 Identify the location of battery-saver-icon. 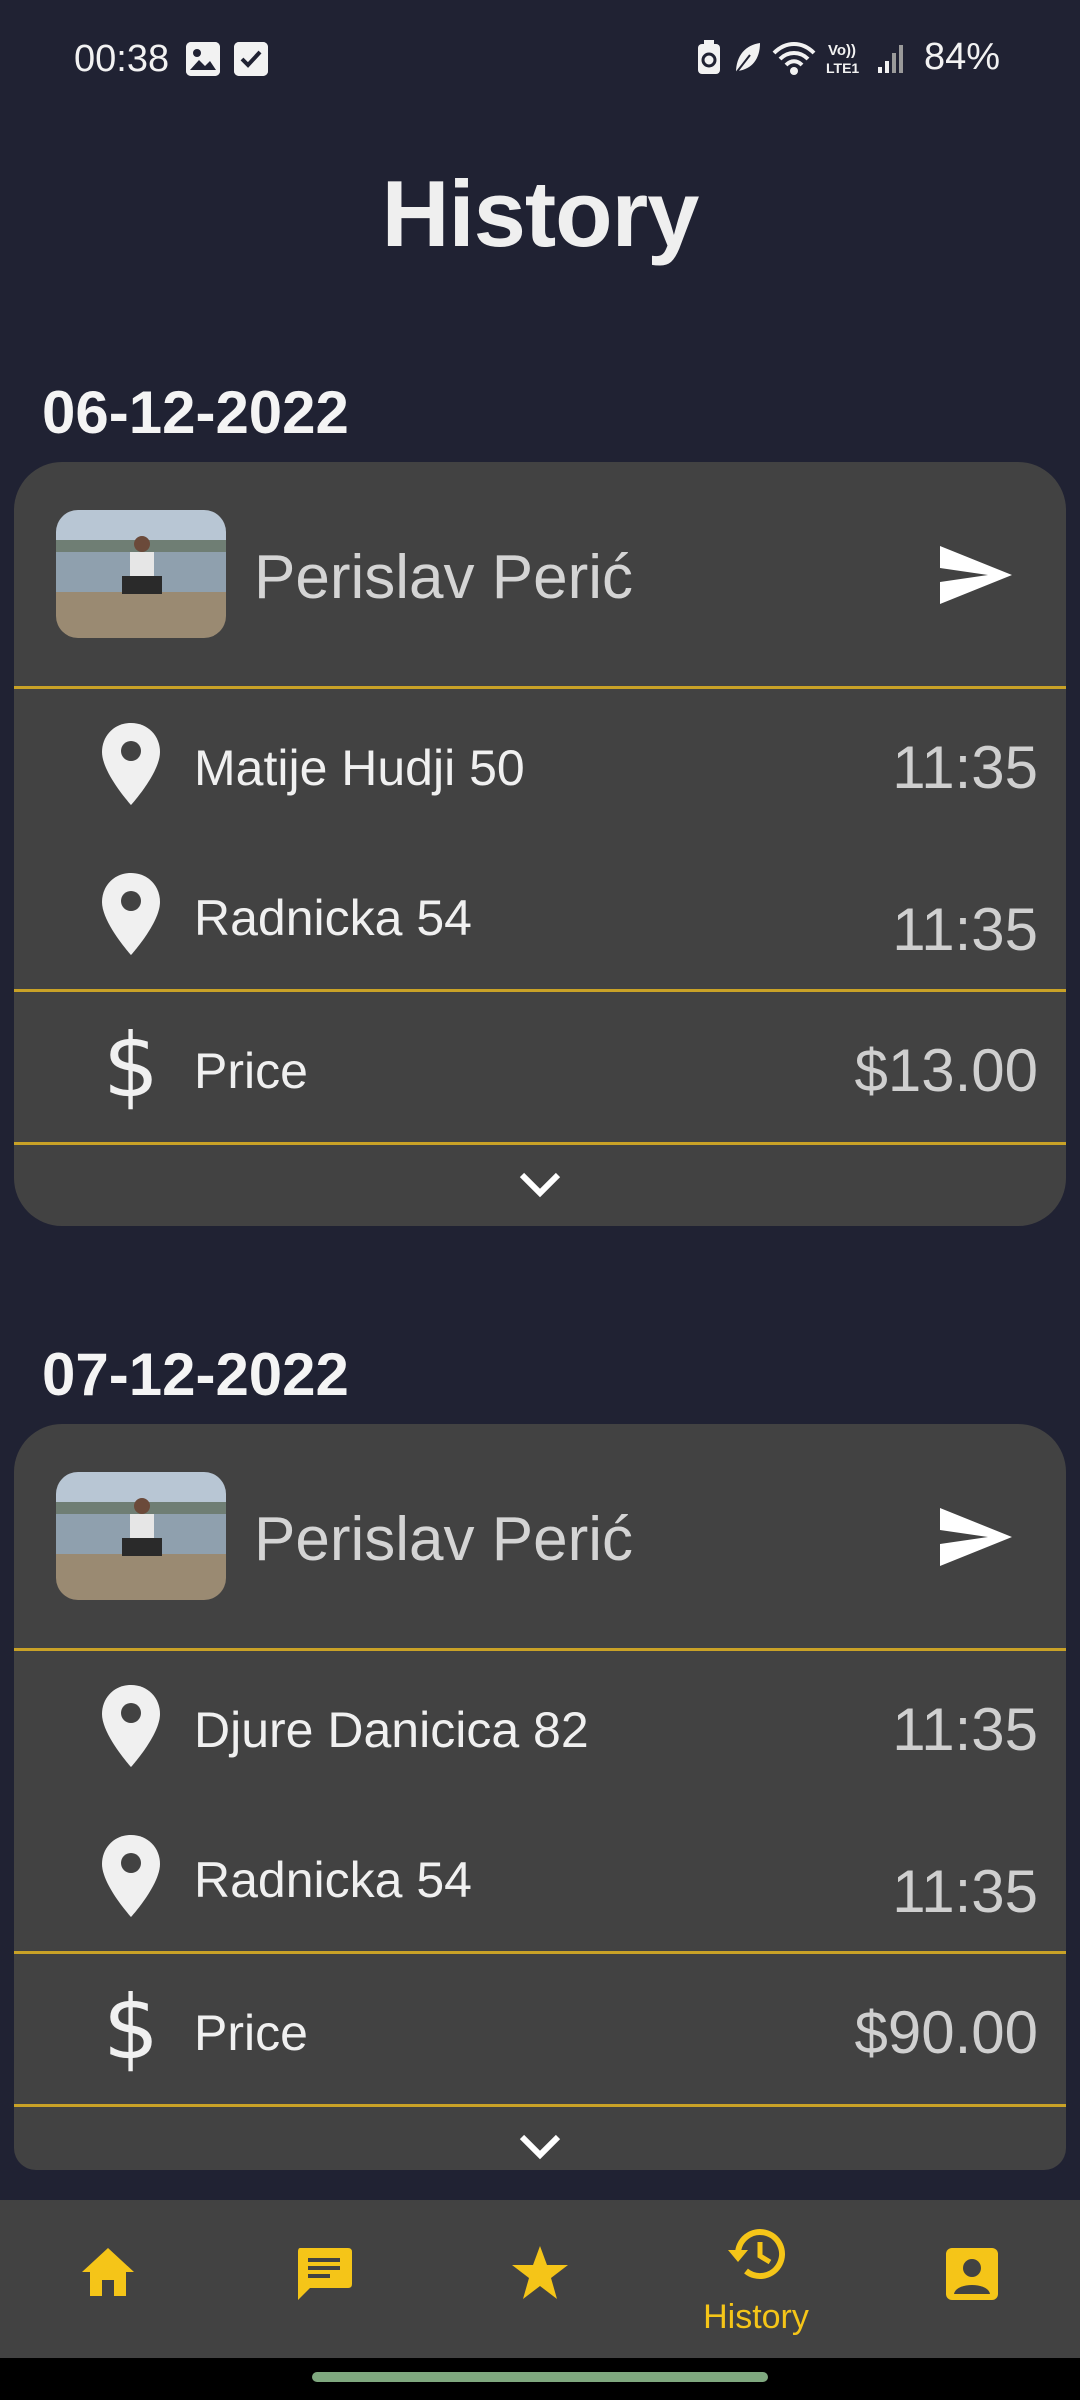
(708, 56).